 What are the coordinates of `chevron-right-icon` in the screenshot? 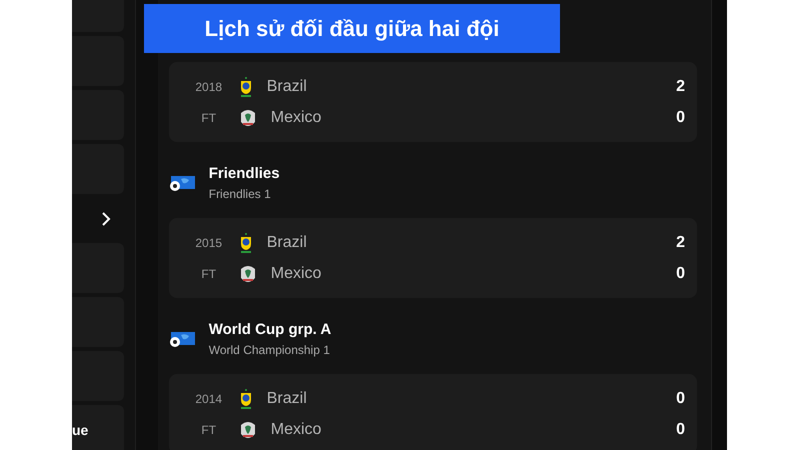 It's located at (105, 218).